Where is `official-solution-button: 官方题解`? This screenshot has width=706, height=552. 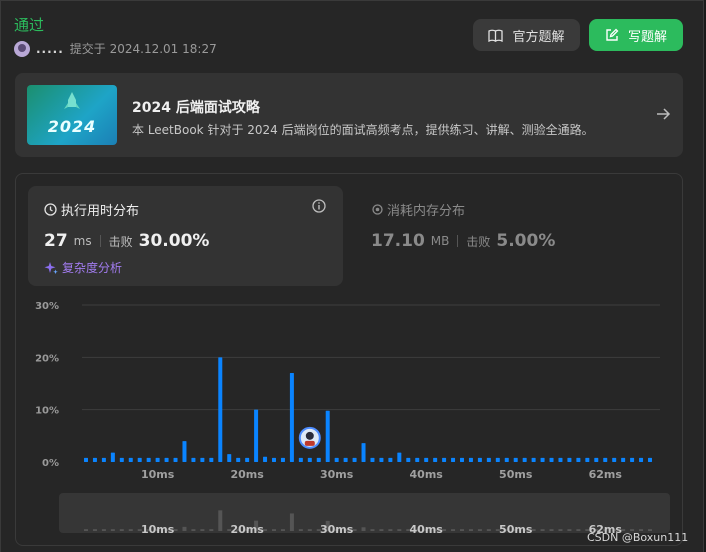
official-solution-button: 官方题解 is located at coordinates (526, 35).